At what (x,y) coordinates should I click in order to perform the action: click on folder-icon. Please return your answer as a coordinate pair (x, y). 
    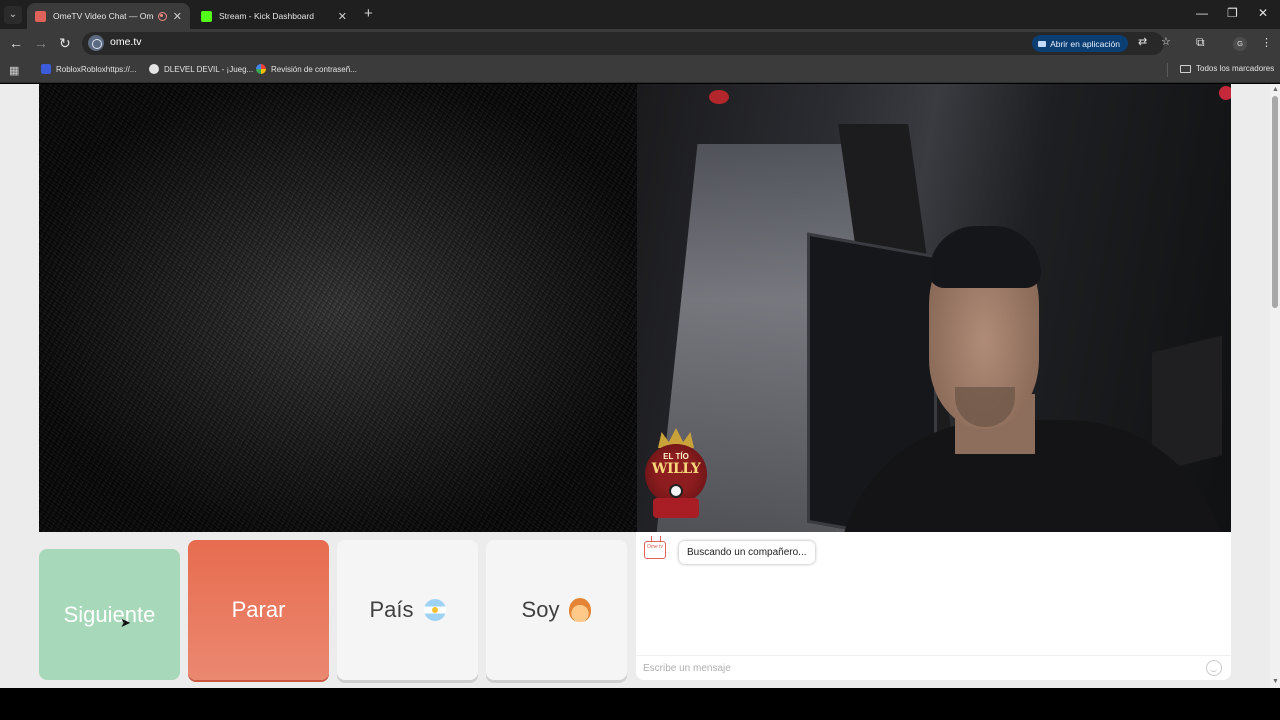
    Looking at the image, I should click on (1185, 68).